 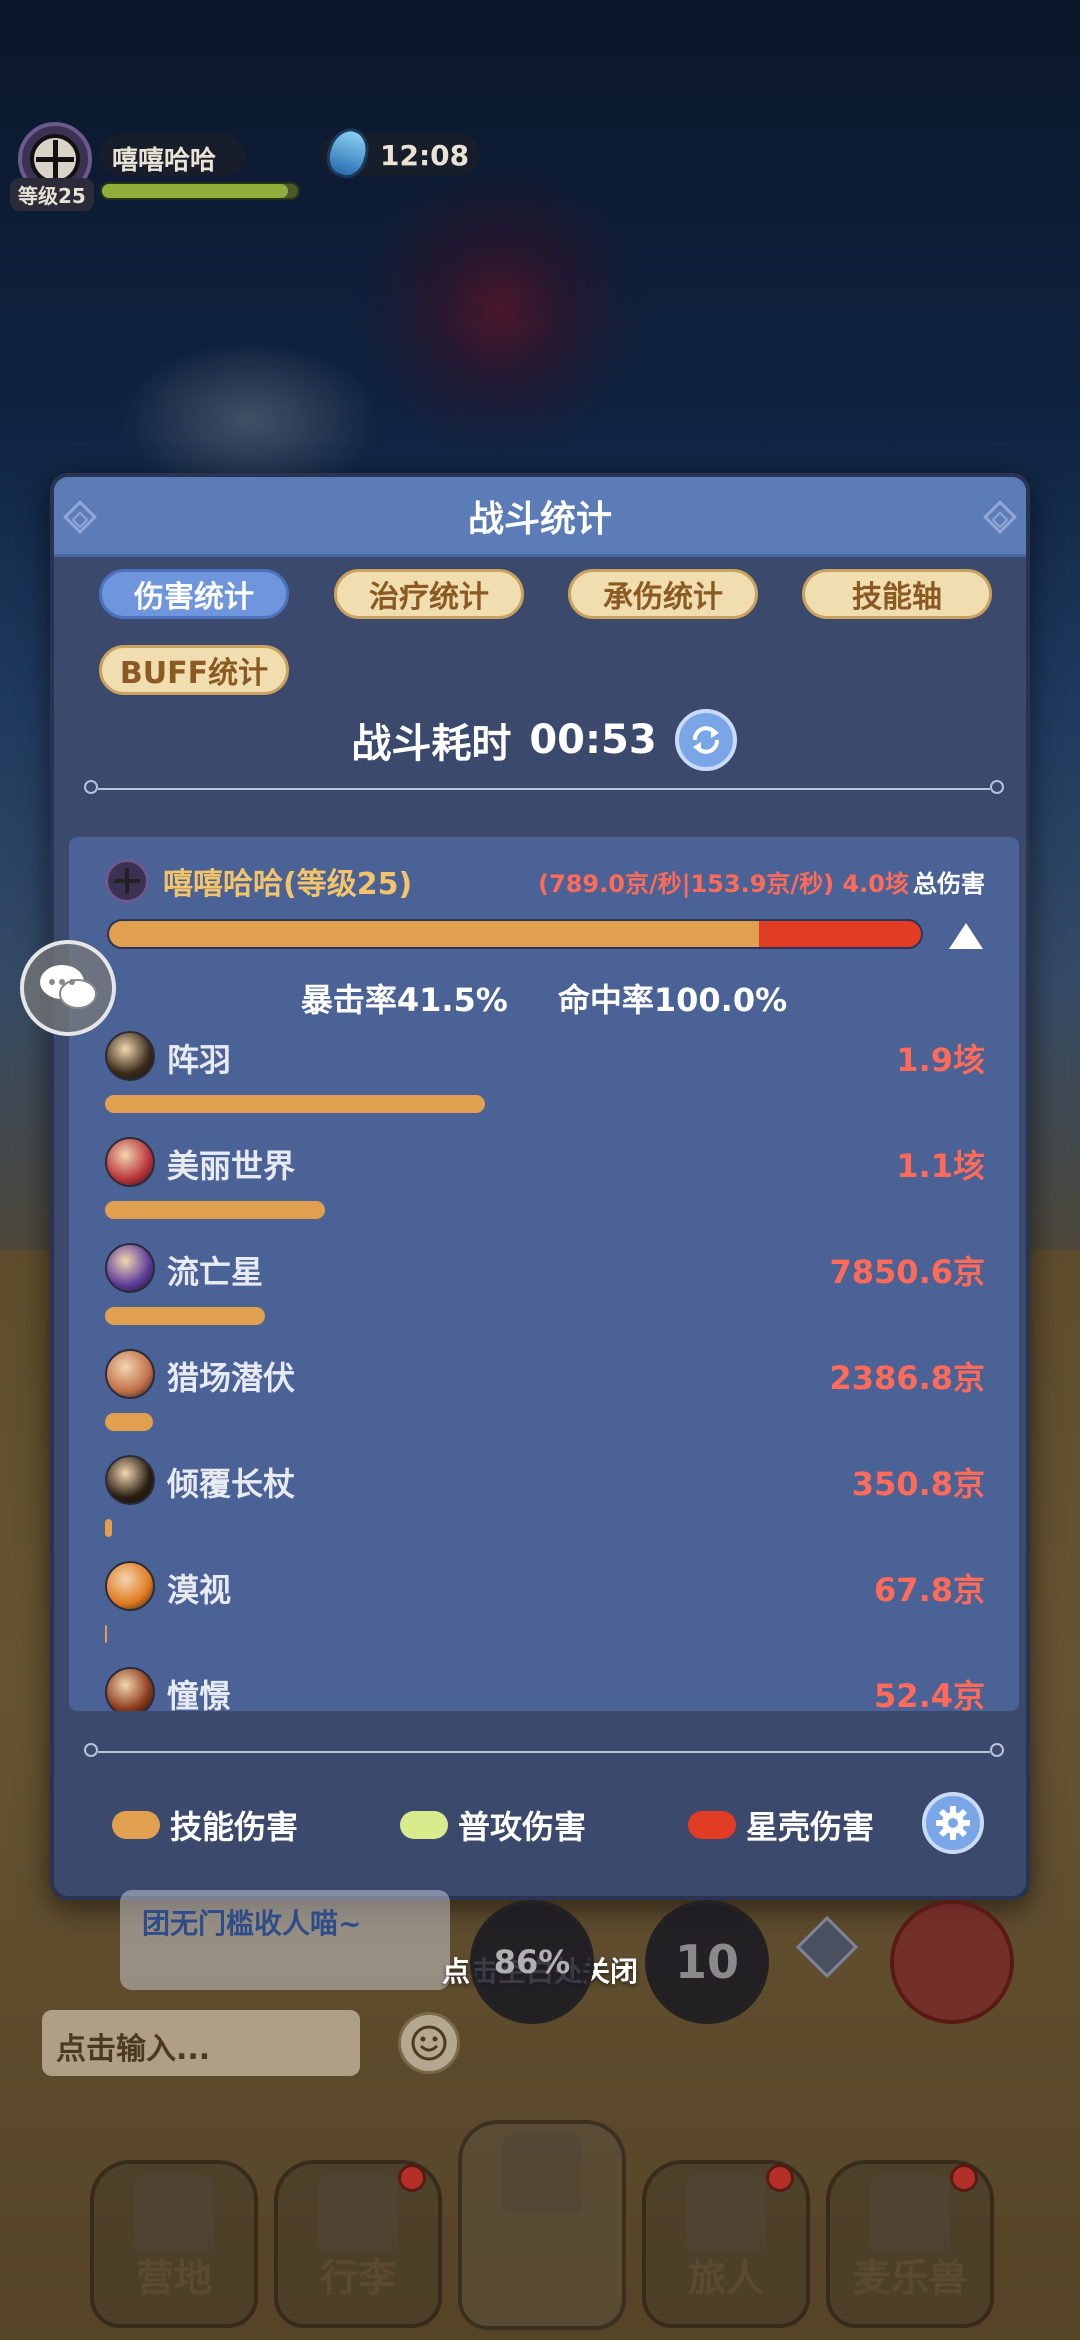 I want to click on skill-damage-value: 67.8京, so click(x=929, y=1590).